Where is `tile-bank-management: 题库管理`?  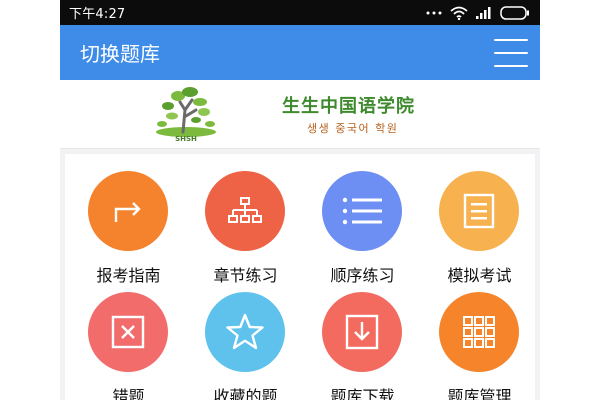
tile-bank-management: 题库管理 is located at coordinates (479, 341).